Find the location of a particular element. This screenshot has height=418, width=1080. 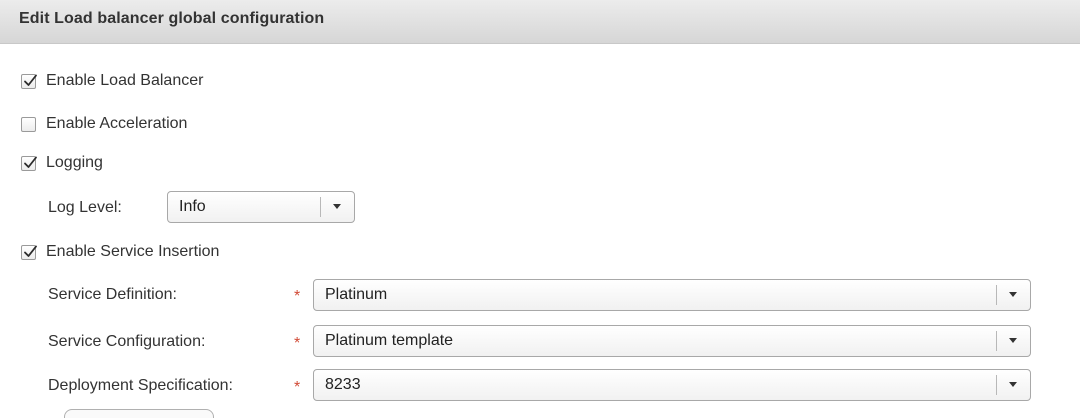

log-level-dropdown-button is located at coordinates (337, 207).